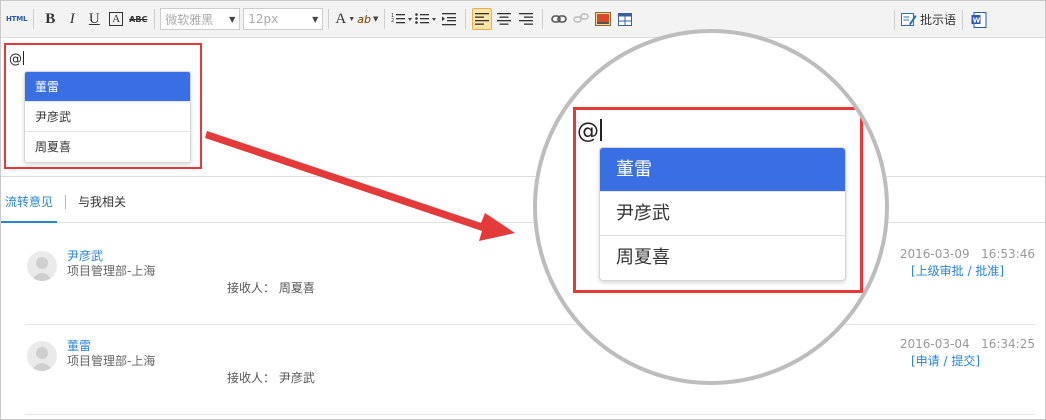  I want to click on word-document-icon: W, so click(979, 19).